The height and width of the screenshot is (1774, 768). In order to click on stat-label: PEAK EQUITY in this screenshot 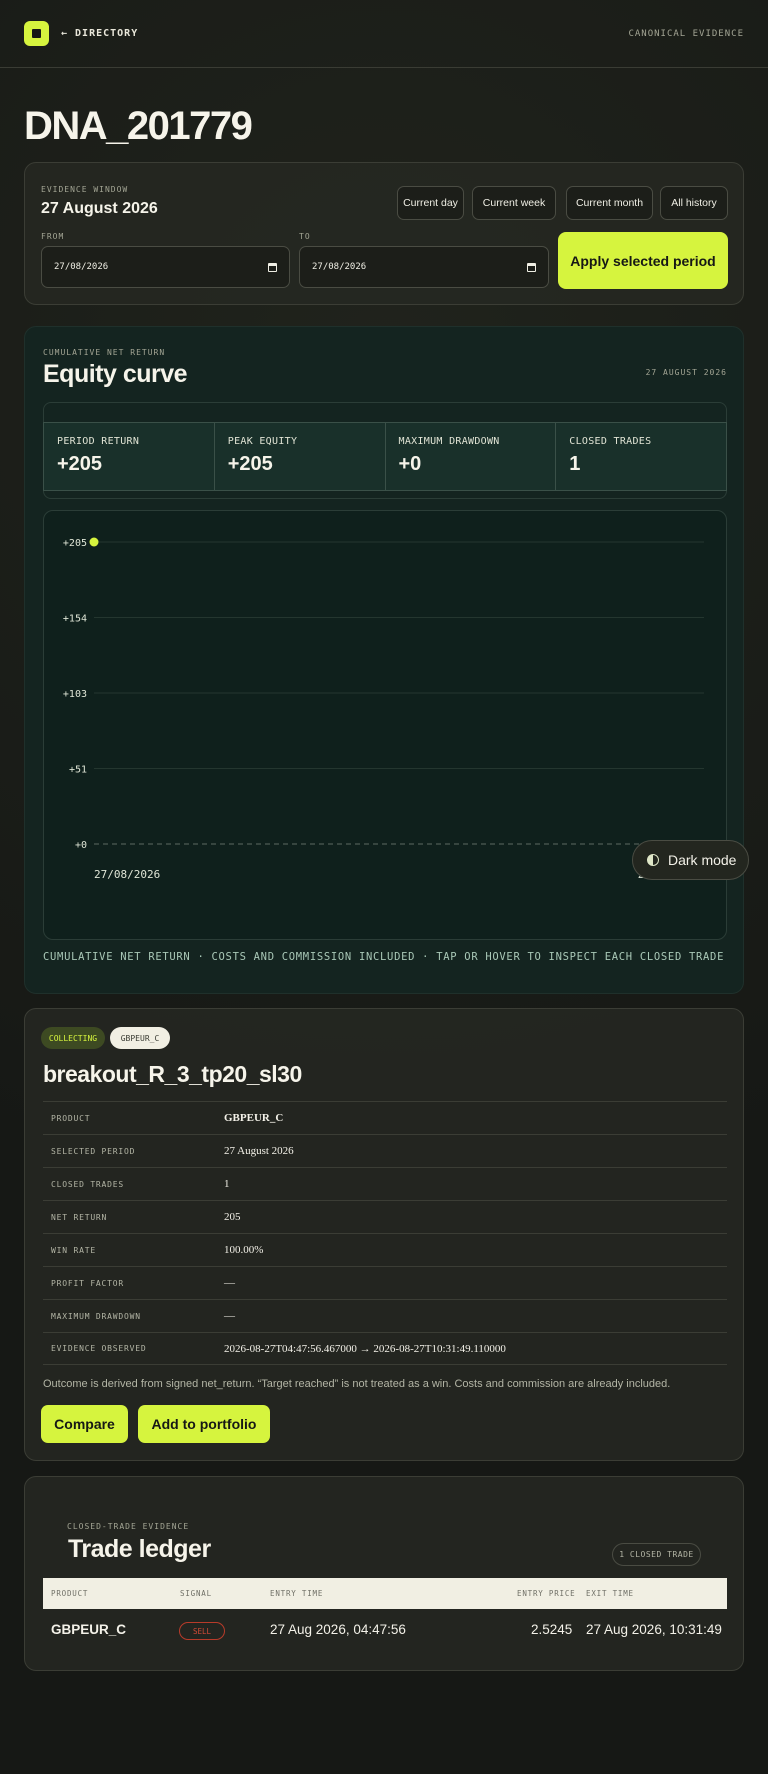, I will do `click(262, 441)`.